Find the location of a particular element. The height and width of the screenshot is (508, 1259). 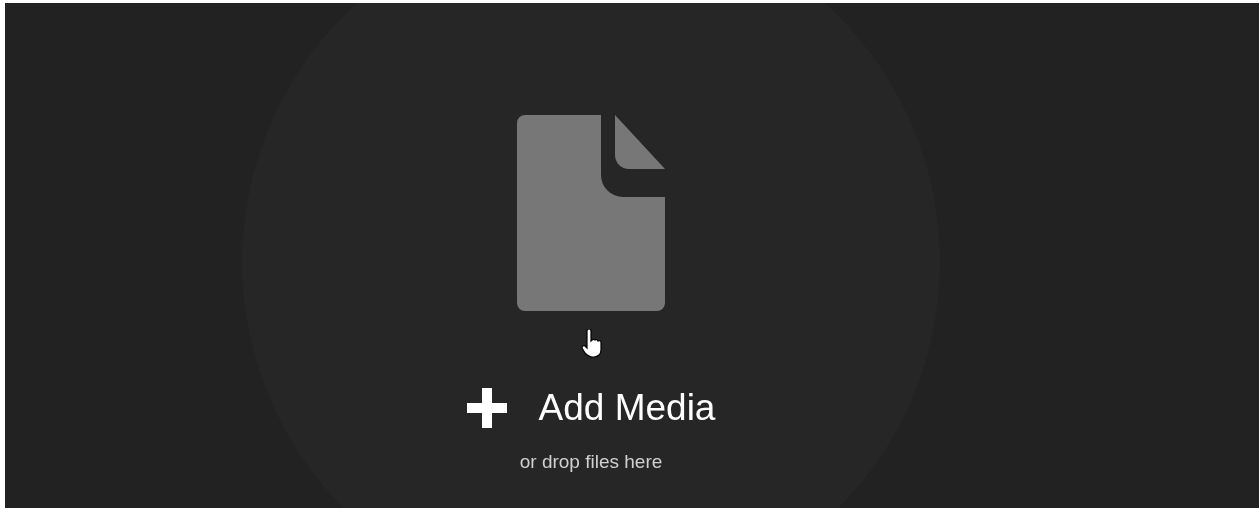

plus-icon is located at coordinates (486, 408).